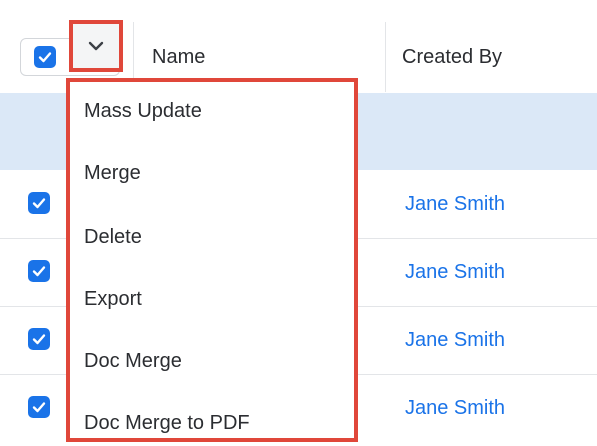 Image resolution: width=597 pixels, height=446 pixels. What do you see at coordinates (452, 57) in the screenshot?
I see `column-header-created-by: Created By` at bounding box center [452, 57].